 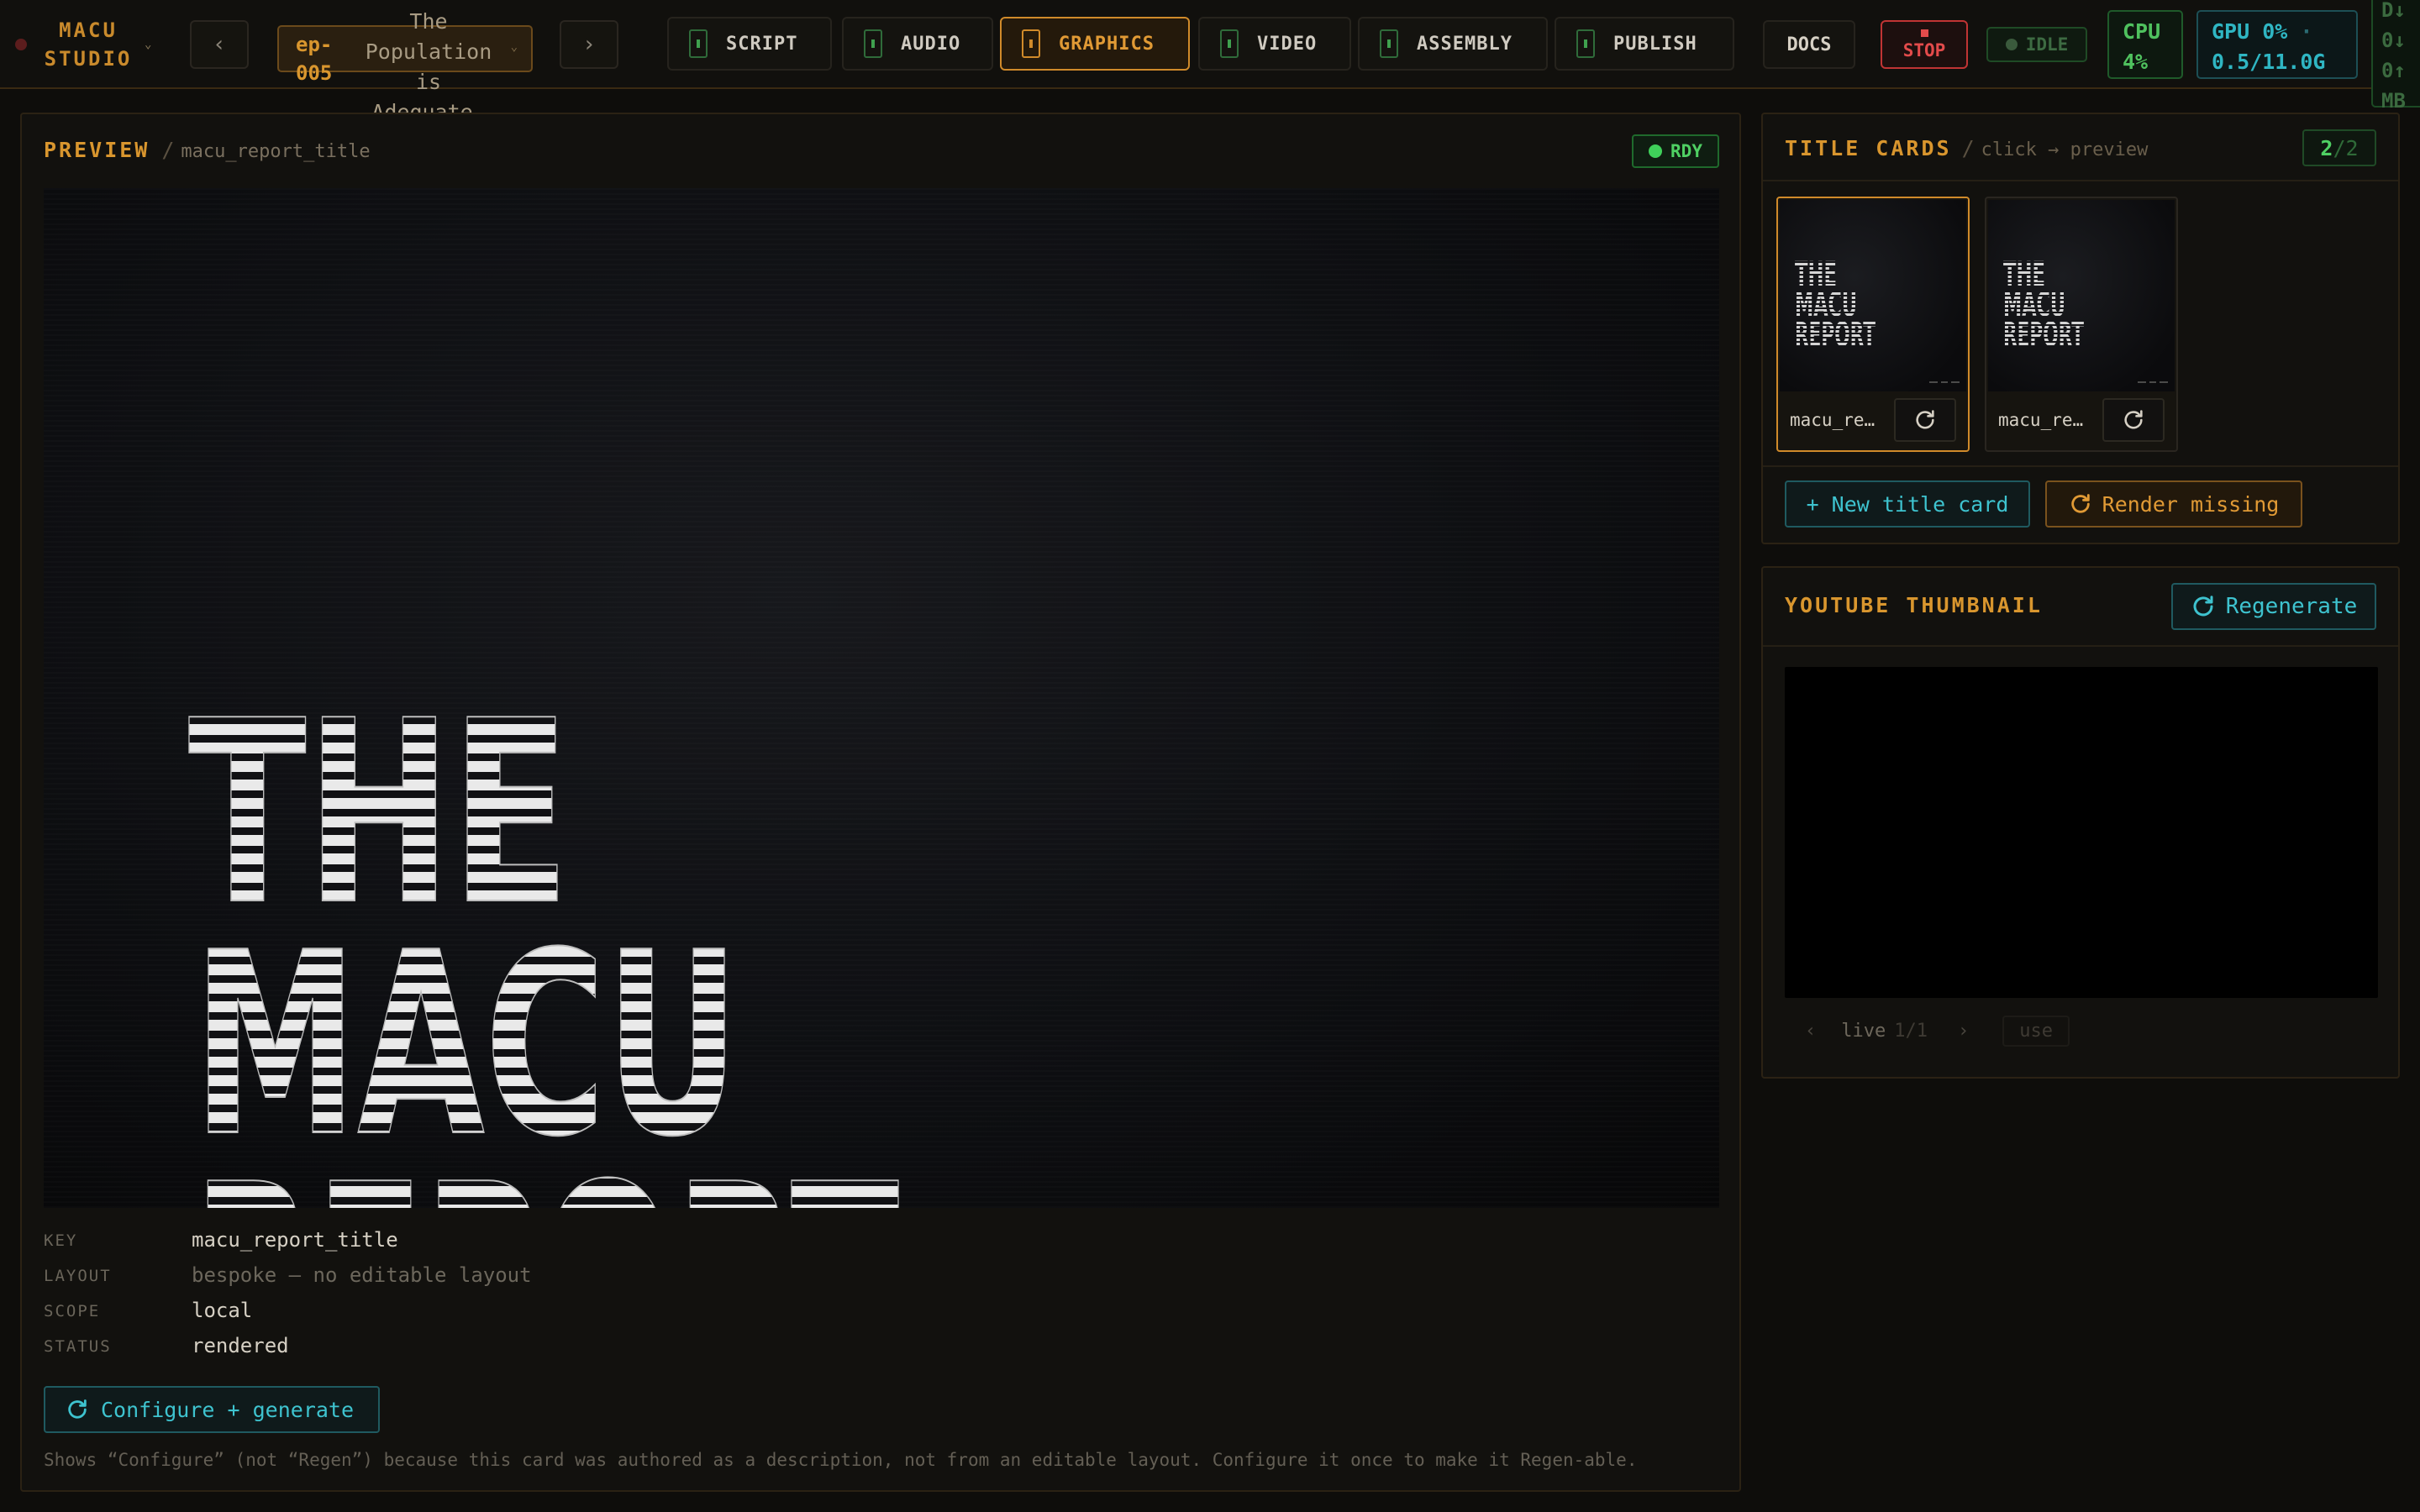 I want to click on tab-label: VIDEO, so click(x=1287, y=44).